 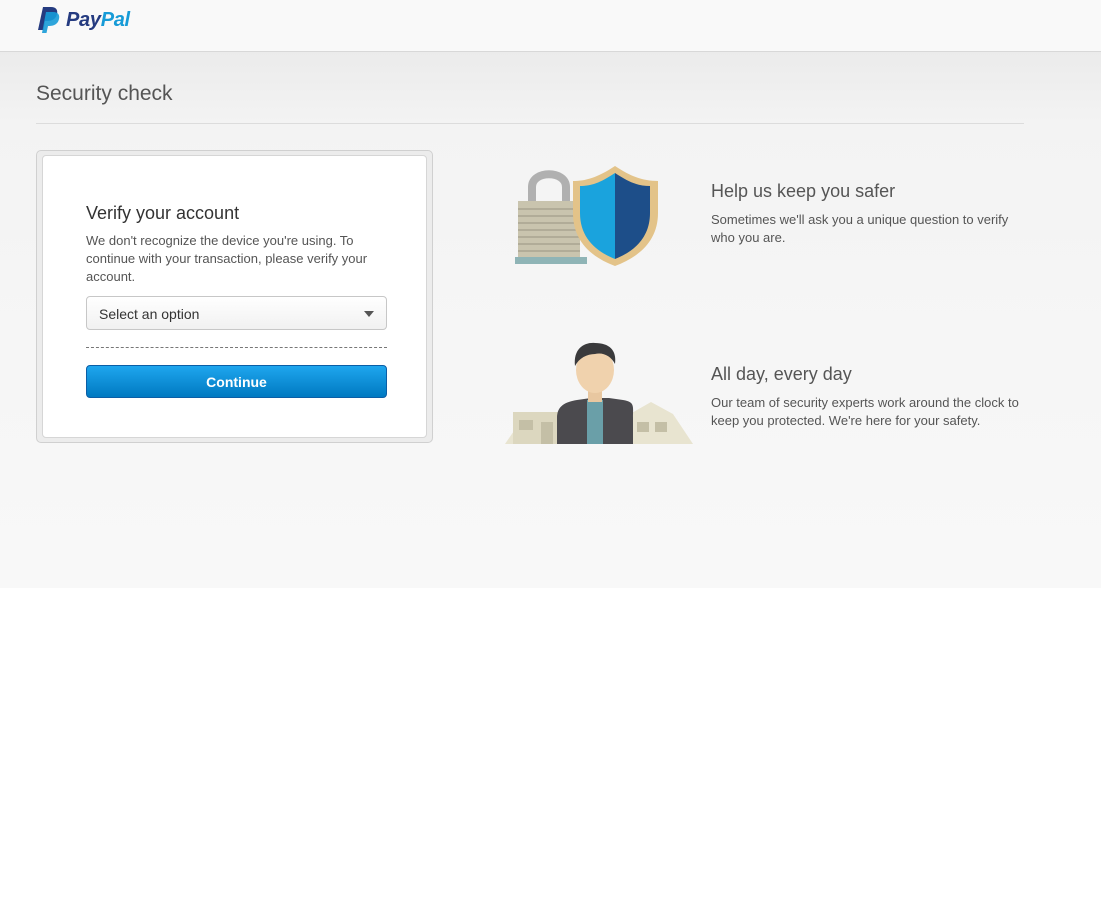 What do you see at coordinates (236, 381) in the screenshot?
I see `continue-button: Continue` at bounding box center [236, 381].